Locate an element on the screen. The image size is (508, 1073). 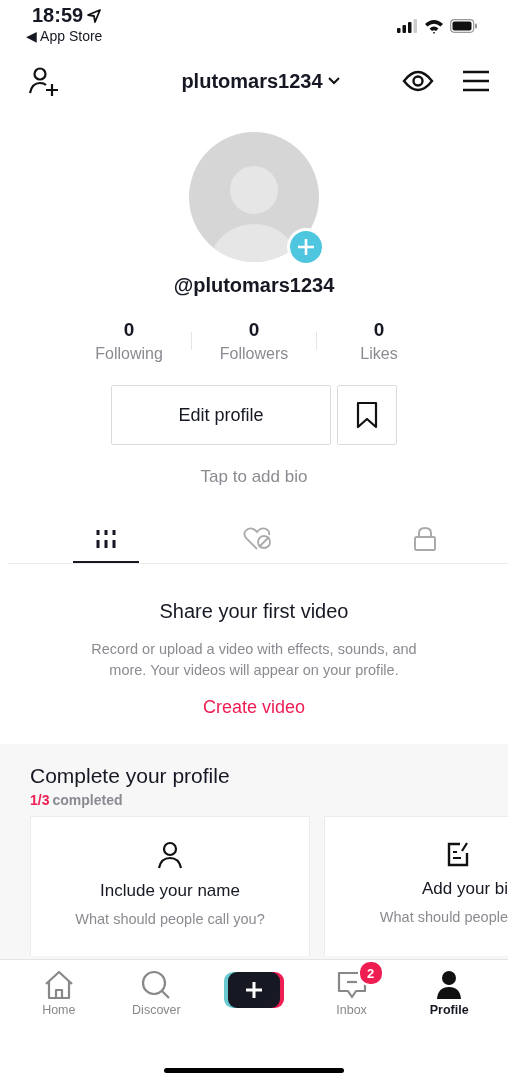
add-bio-link: Tap to add bio is located at coordinates (254, 477).